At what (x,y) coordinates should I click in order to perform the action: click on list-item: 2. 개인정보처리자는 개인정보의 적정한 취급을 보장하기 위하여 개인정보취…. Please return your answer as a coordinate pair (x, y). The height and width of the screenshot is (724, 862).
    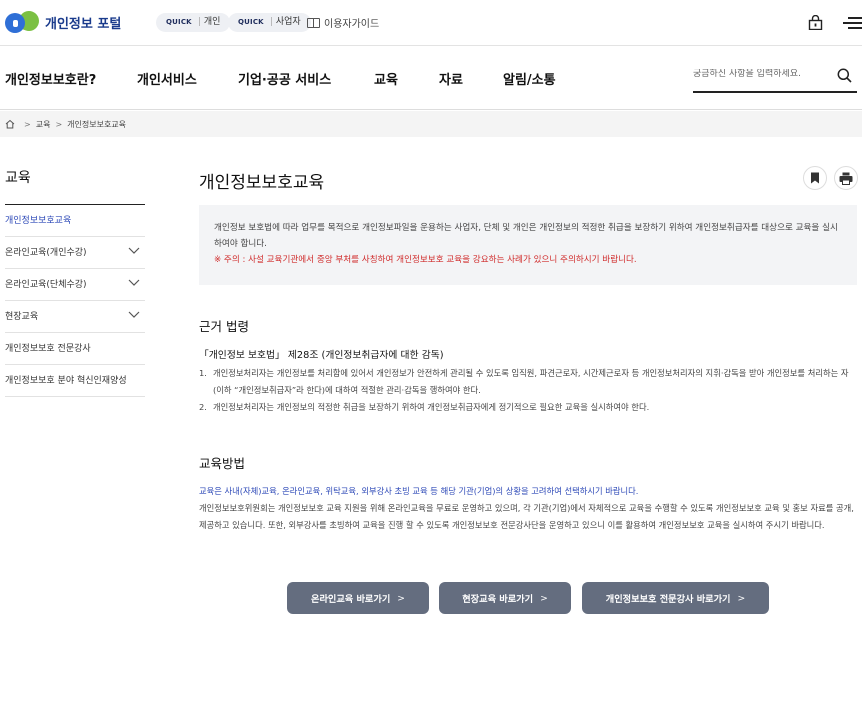
    Looking at the image, I should click on (529, 407).